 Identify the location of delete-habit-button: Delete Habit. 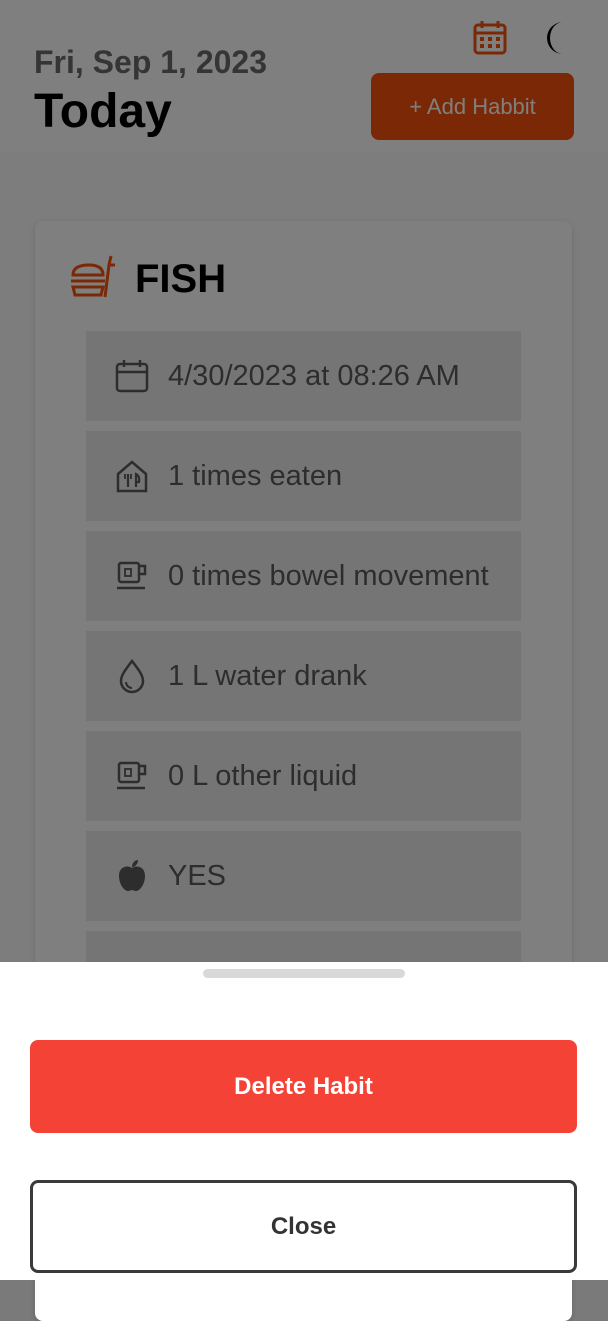
(303, 1086).